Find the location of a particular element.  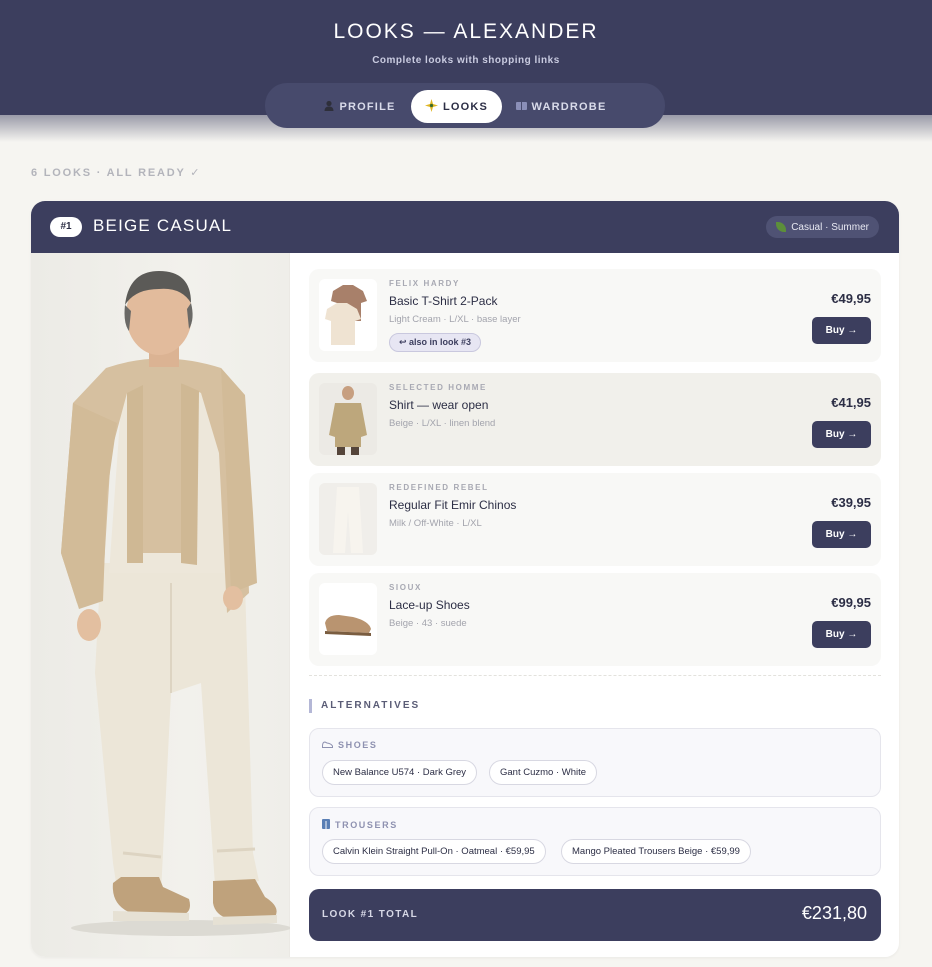

tab-looks: LOOKS is located at coordinates (456, 106).